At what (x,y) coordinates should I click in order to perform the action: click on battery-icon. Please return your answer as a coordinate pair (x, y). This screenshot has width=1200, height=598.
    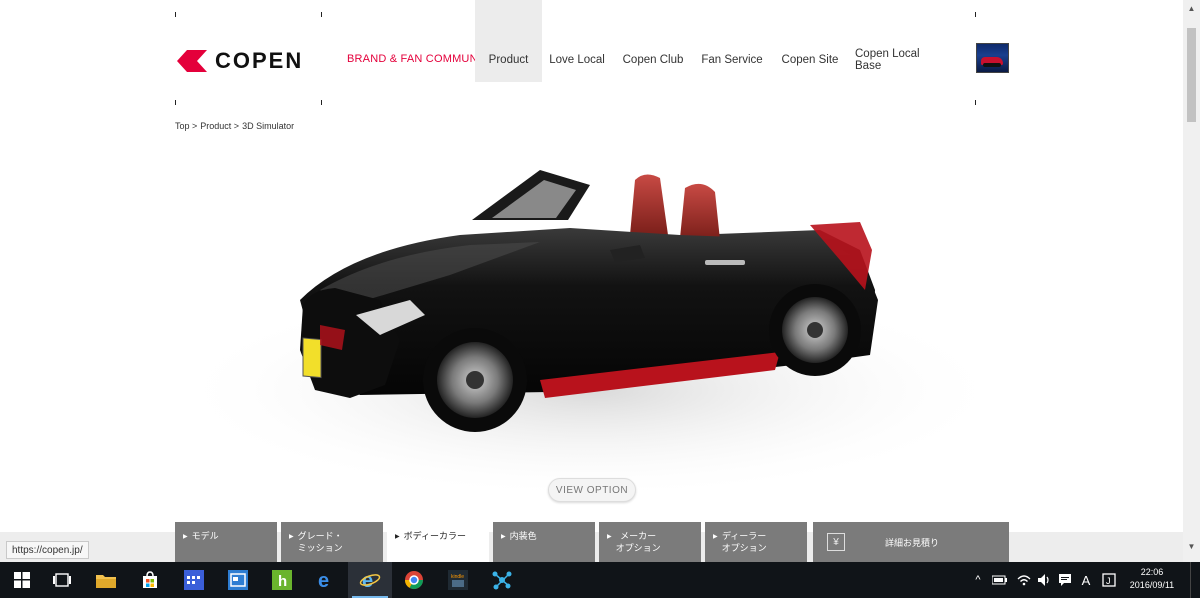
    Looking at the image, I should click on (1000, 580).